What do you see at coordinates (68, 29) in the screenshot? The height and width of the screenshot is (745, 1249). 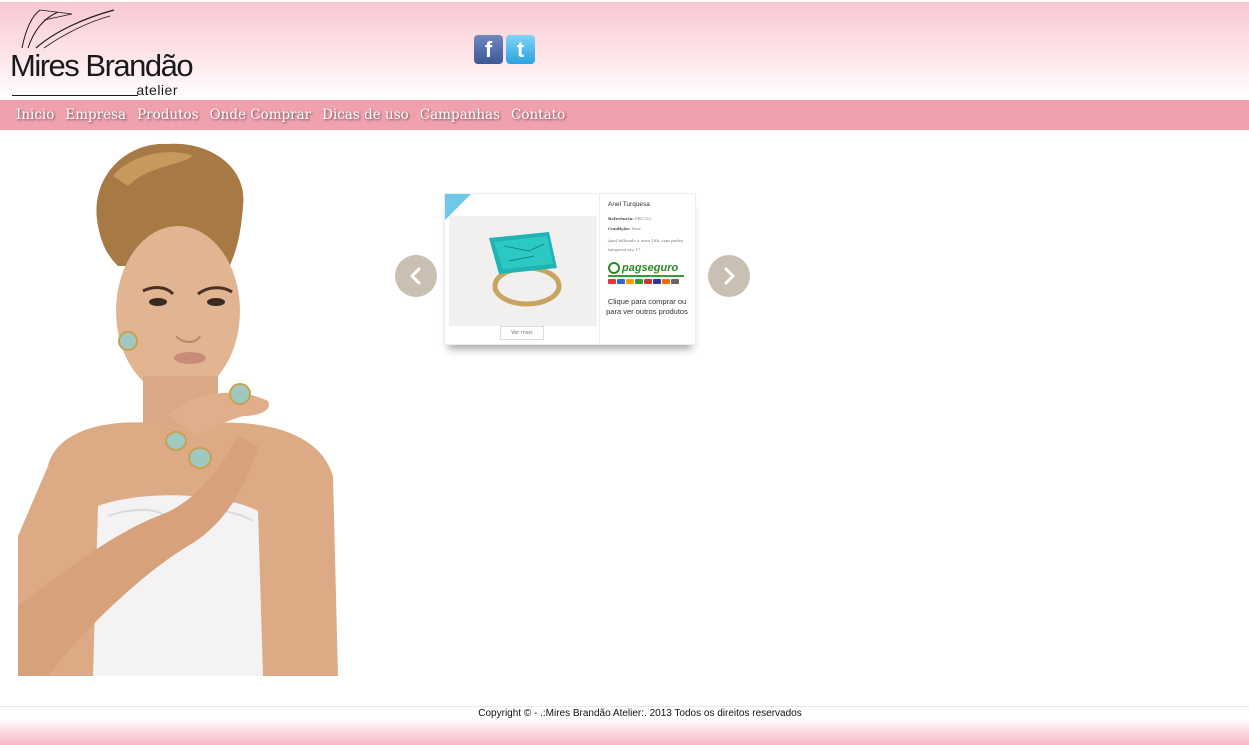 I see `logo-swoosh-icon` at bounding box center [68, 29].